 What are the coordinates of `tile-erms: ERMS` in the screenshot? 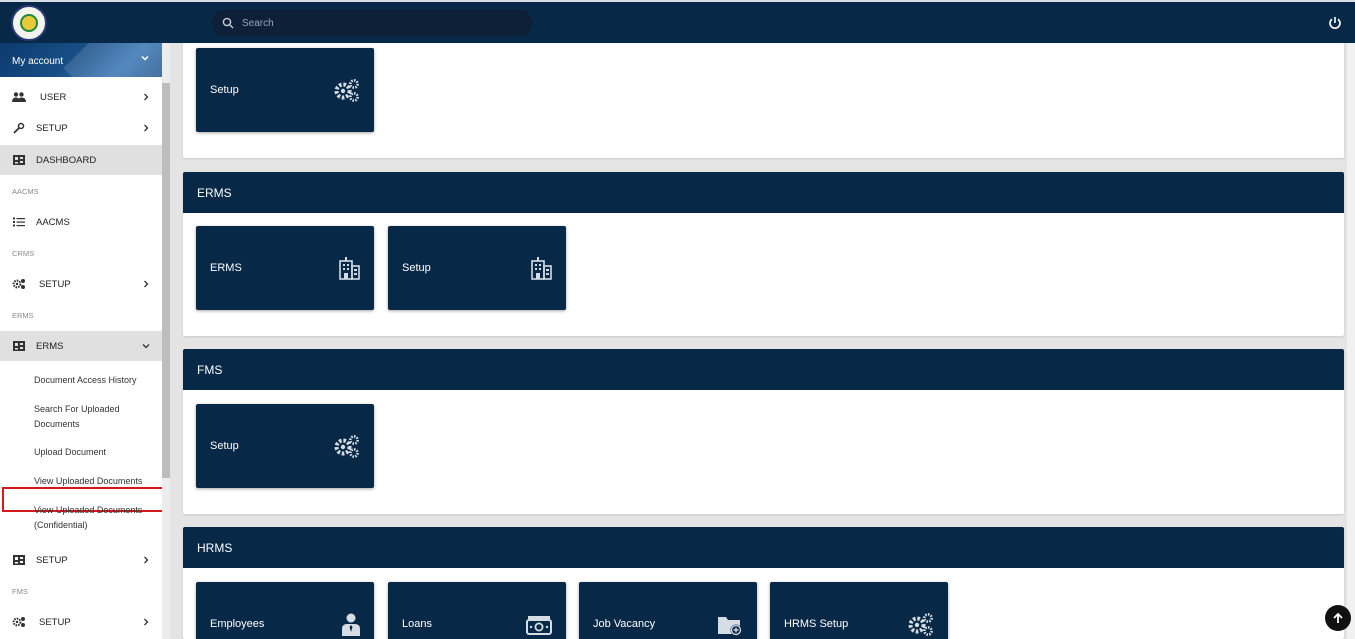 It's located at (285, 268).